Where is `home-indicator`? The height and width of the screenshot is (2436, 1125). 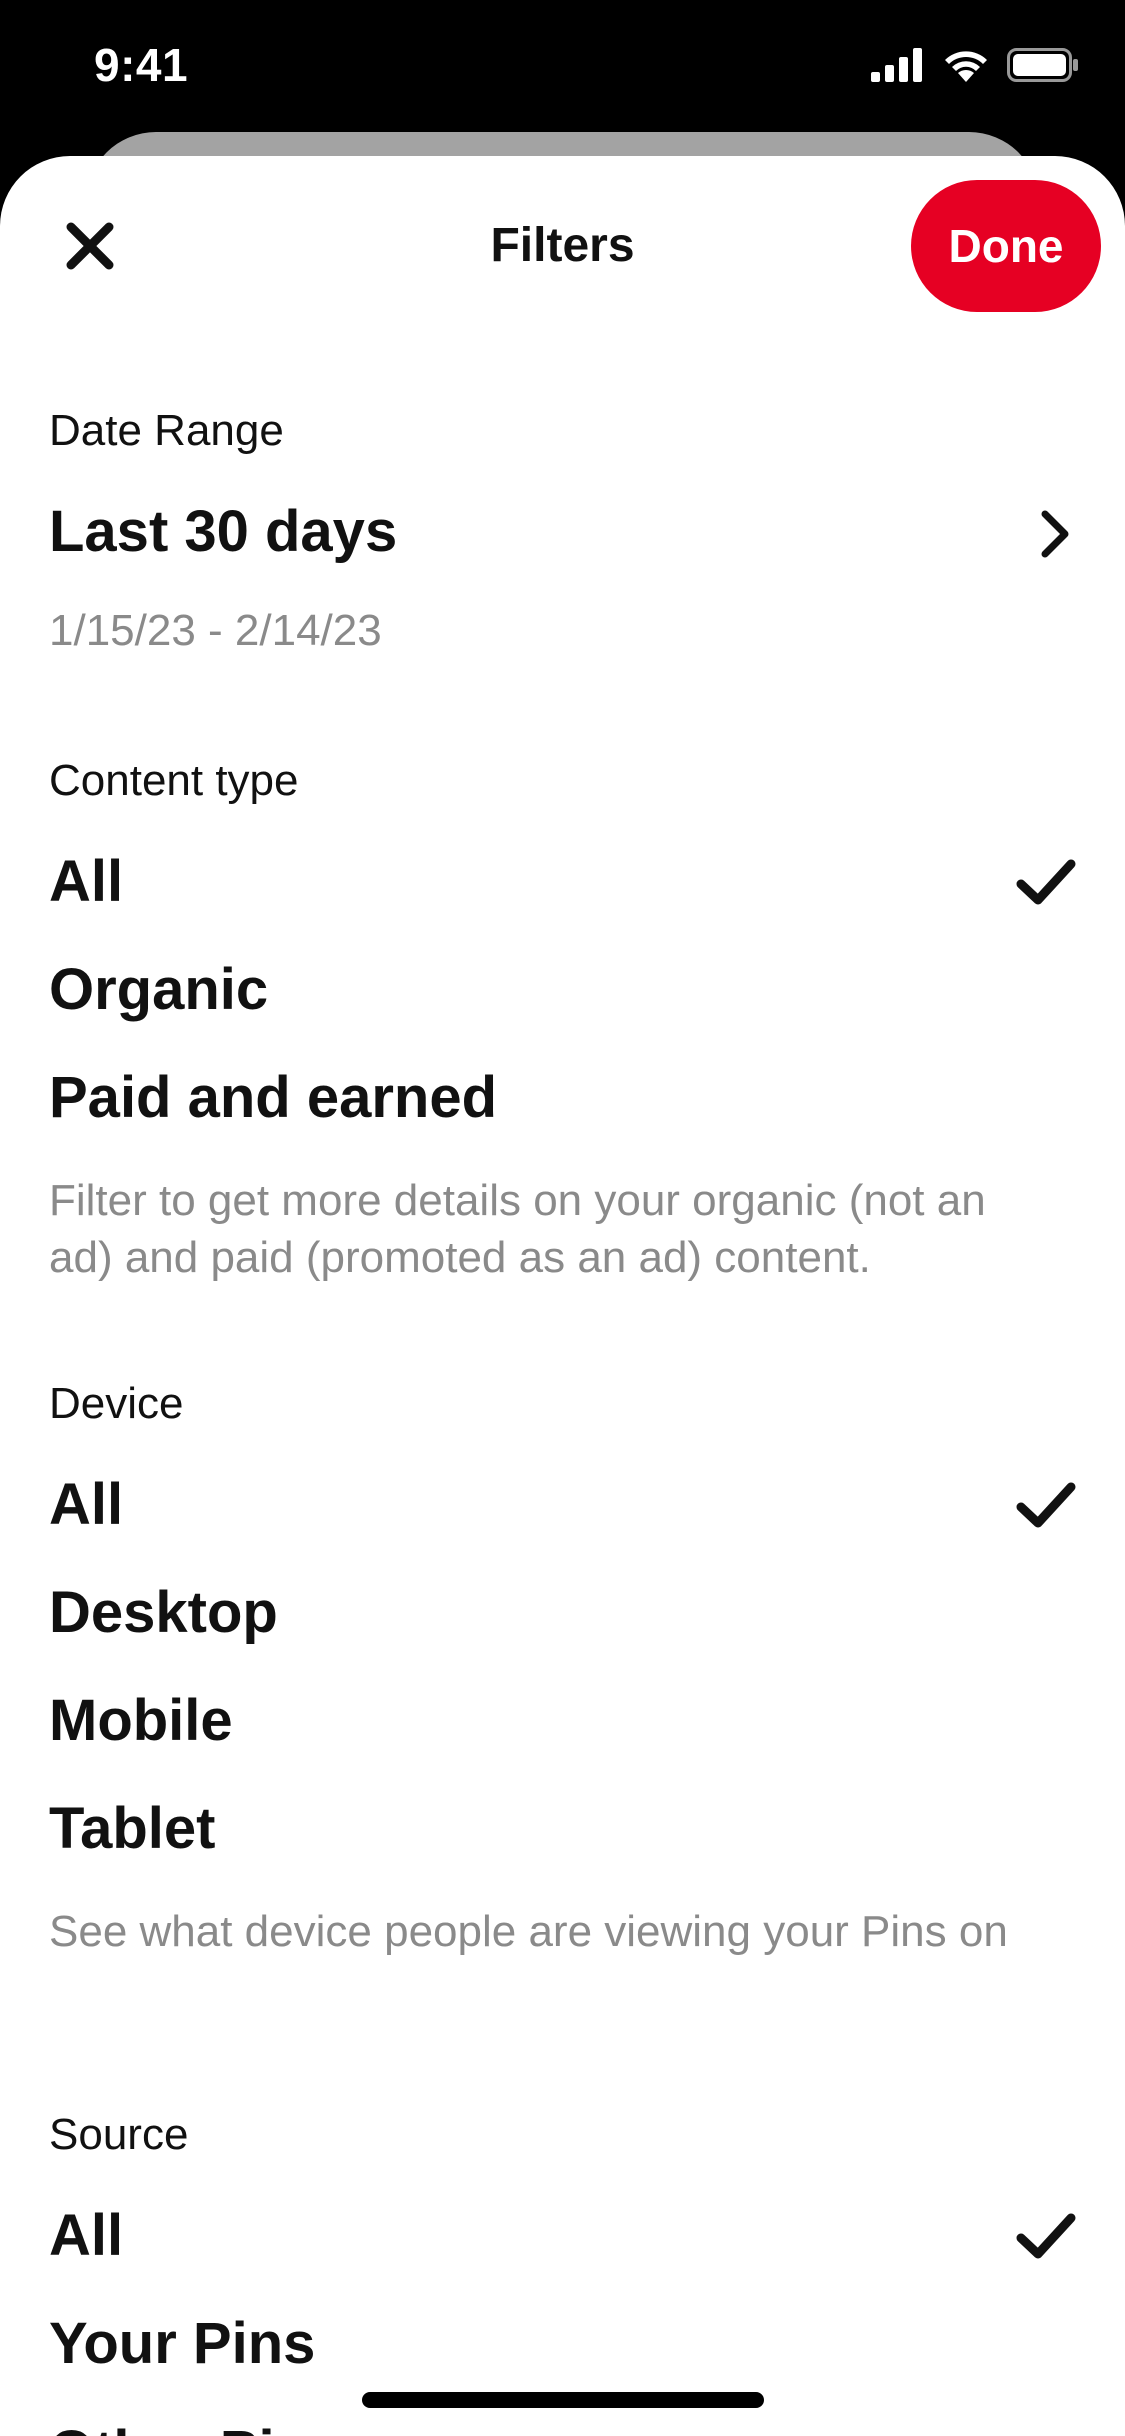 home-indicator is located at coordinates (563, 2400).